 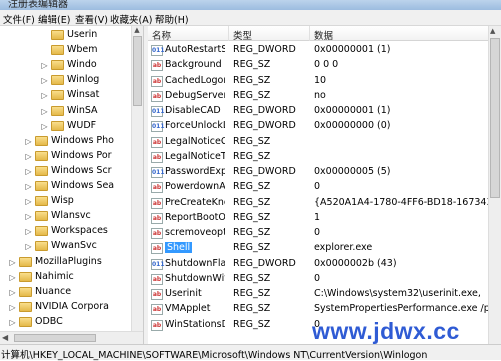 I want to click on watermark-text: www.jdwx.cc, so click(x=386, y=331).